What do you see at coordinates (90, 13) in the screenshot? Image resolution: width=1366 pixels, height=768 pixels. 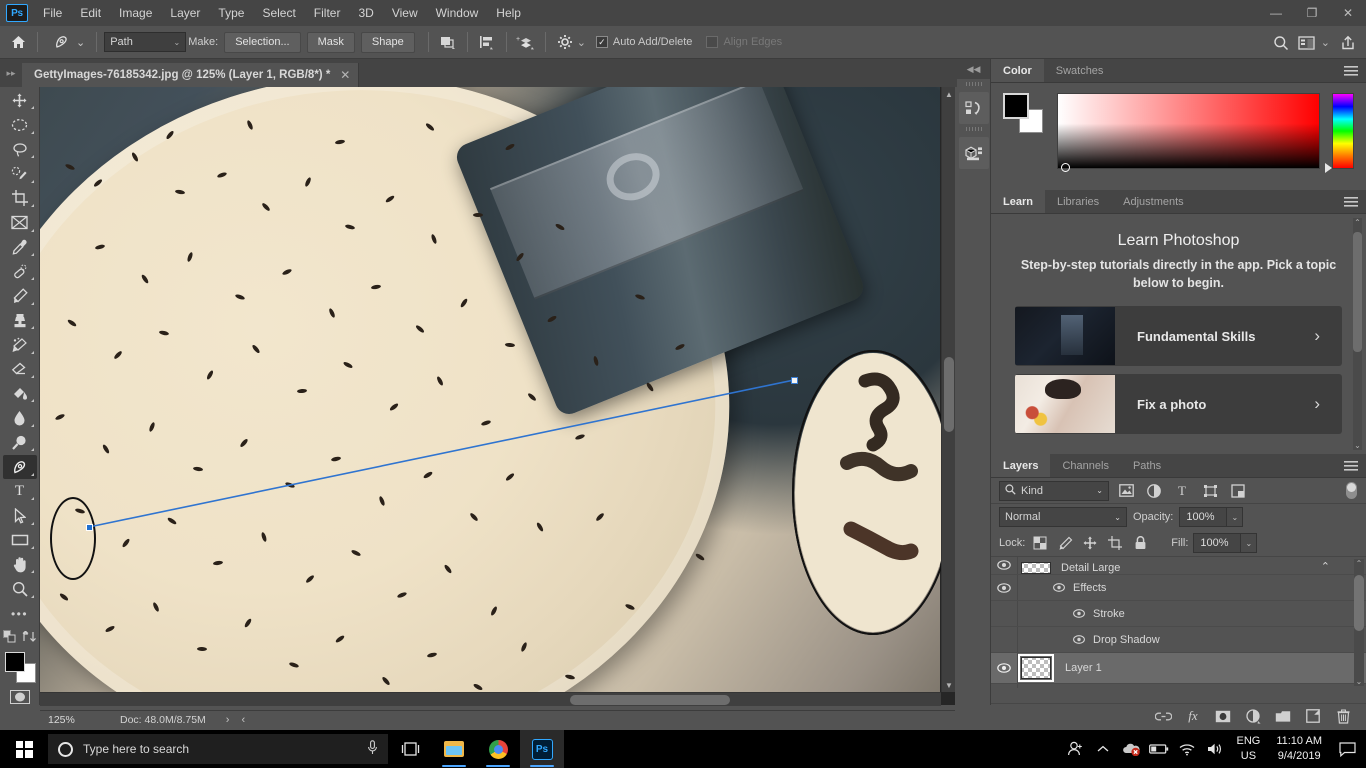 I see `menu-edit: Edit` at bounding box center [90, 13].